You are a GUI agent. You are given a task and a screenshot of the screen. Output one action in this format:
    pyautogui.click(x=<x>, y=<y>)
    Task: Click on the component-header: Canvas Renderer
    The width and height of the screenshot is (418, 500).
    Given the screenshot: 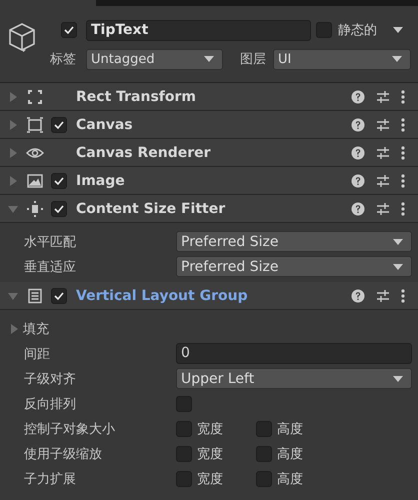 What is the action you would take?
    pyautogui.click(x=209, y=153)
    